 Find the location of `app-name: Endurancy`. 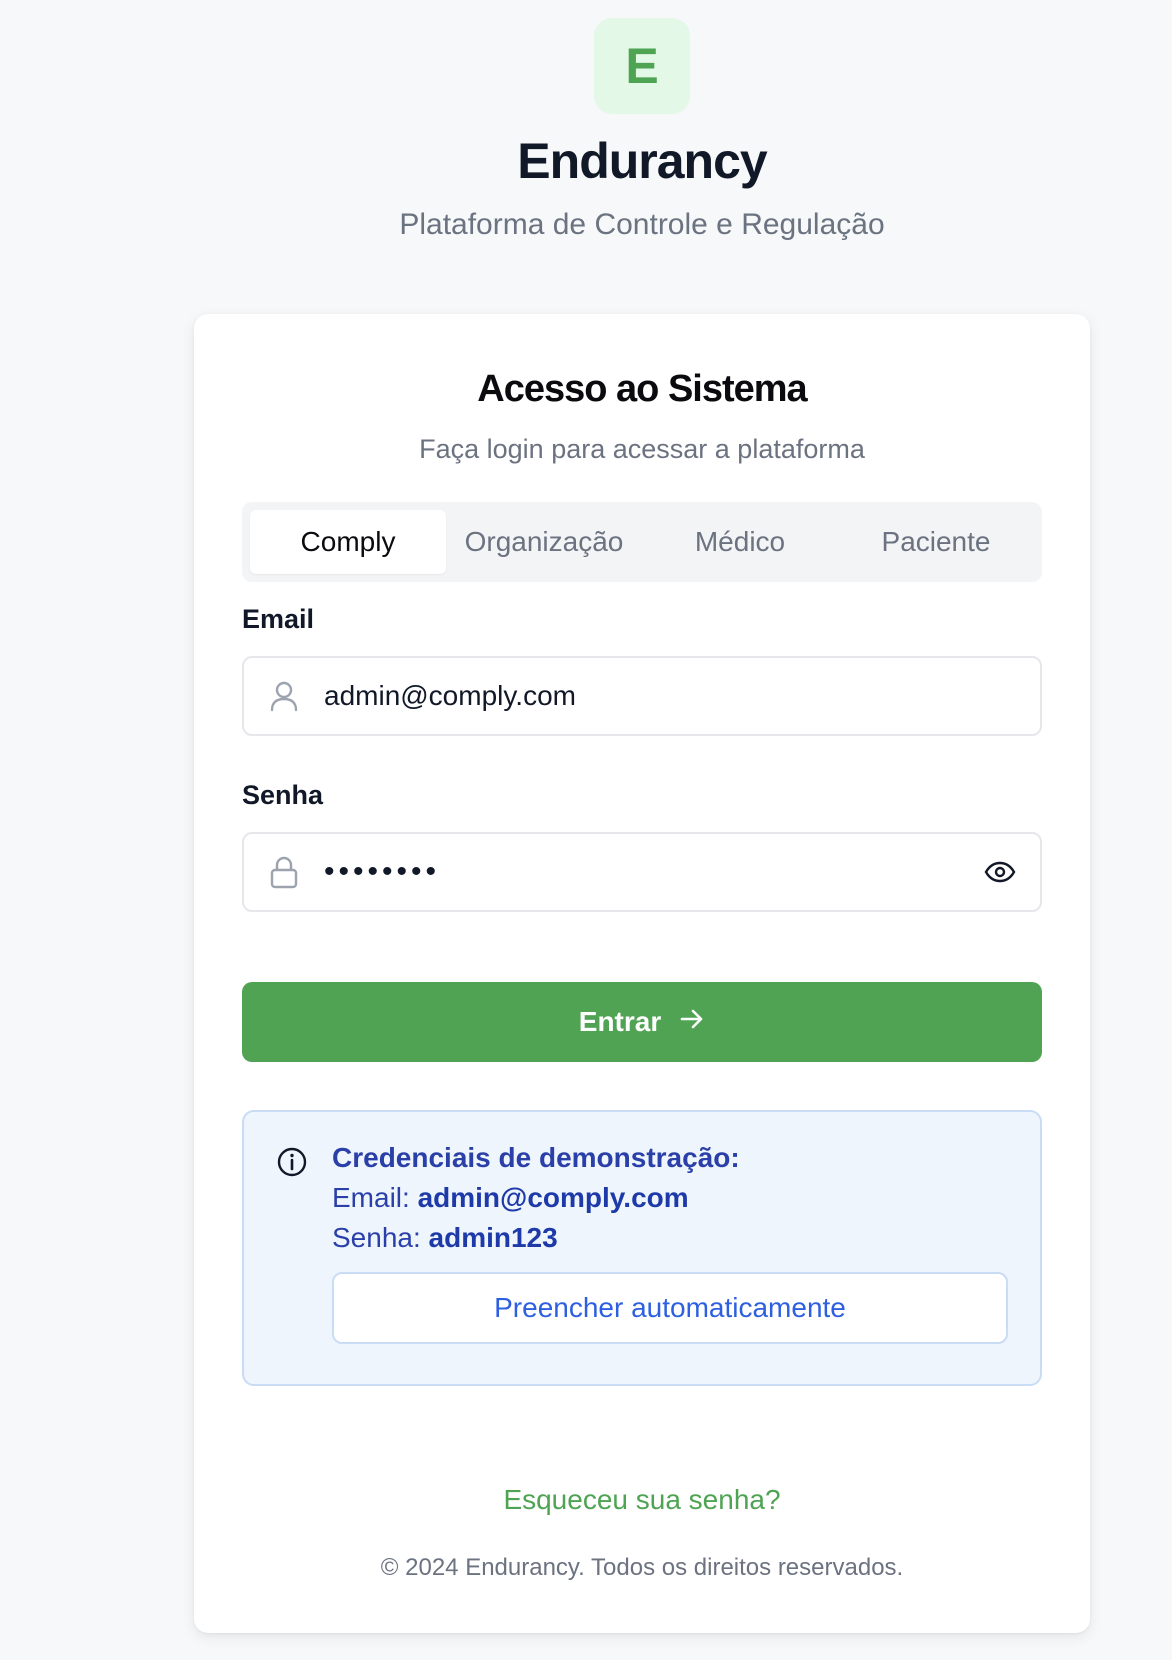

app-name: Endurancy is located at coordinates (642, 161).